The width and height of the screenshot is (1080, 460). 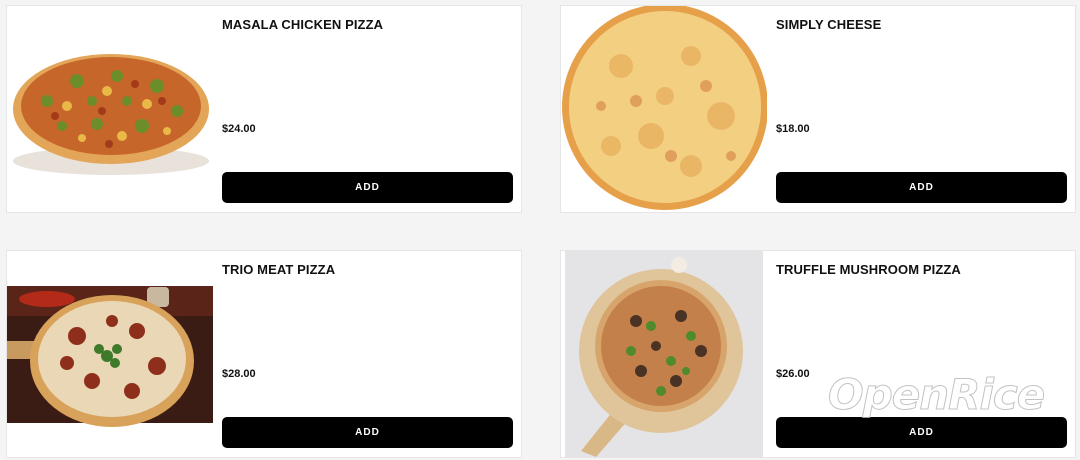 What do you see at coordinates (278, 269) in the screenshot?
I see `product-name: TRIO MEAT PIZZA` at bounding box center [278, 269].